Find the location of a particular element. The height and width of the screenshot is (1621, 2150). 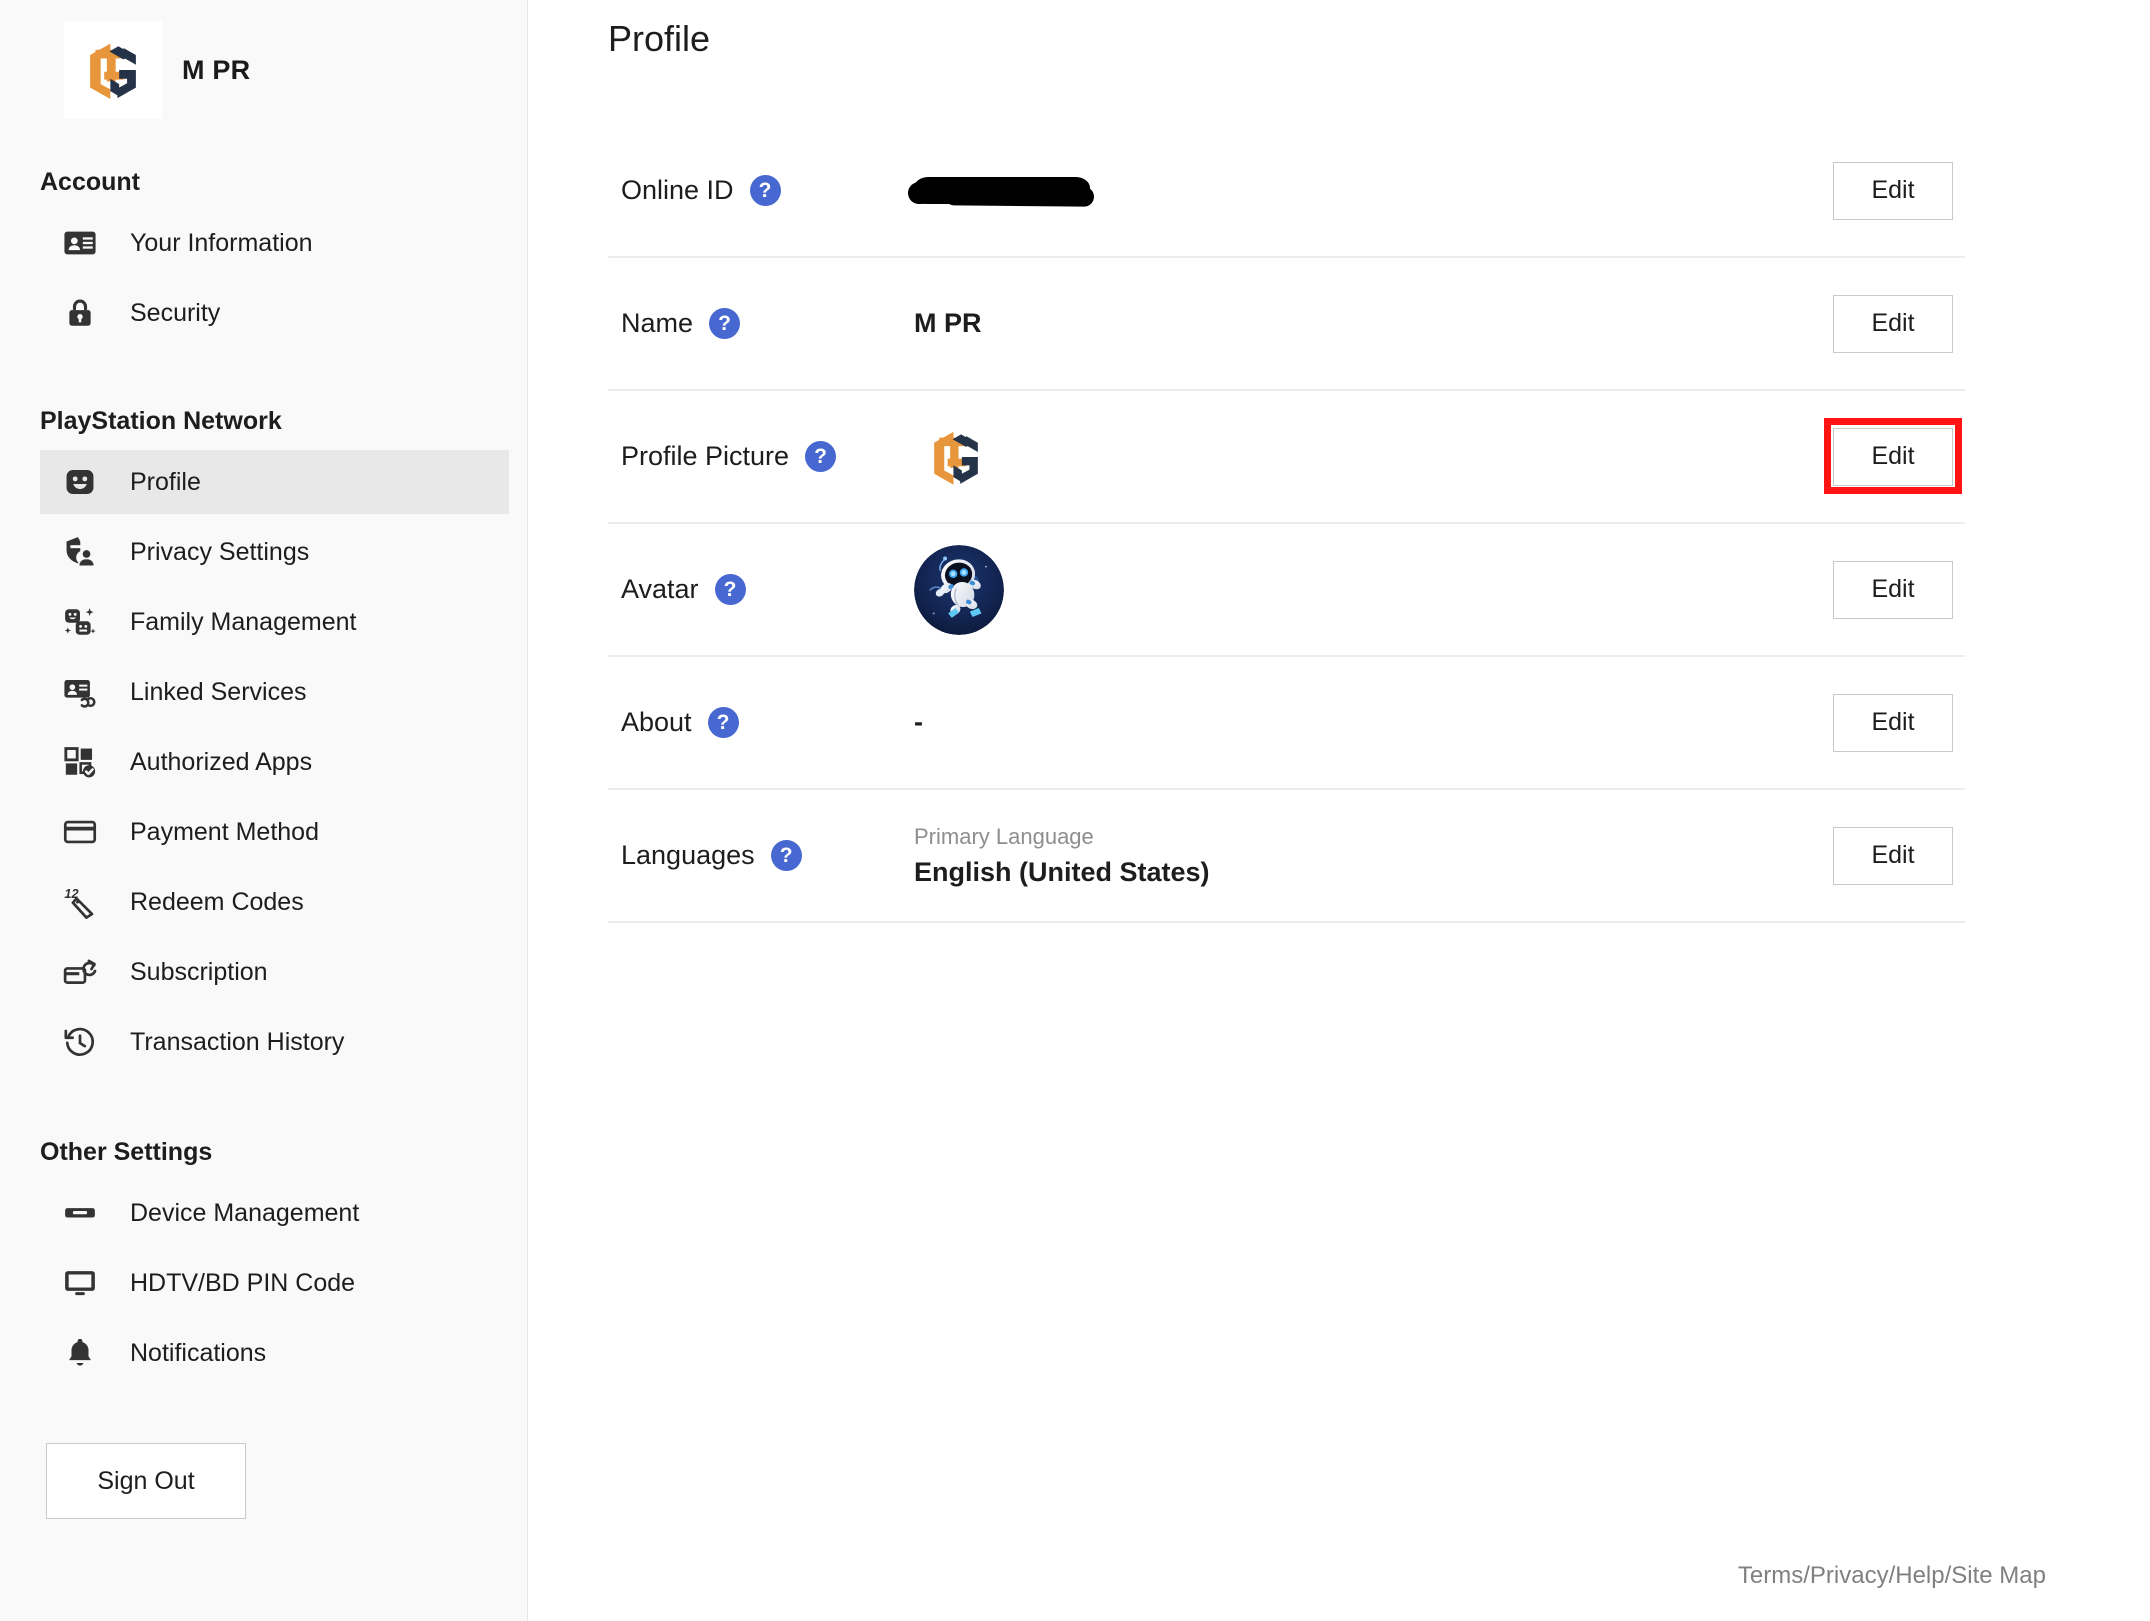

sidebar-item-notifications: Notifications is located at coordinates (274, 1353).